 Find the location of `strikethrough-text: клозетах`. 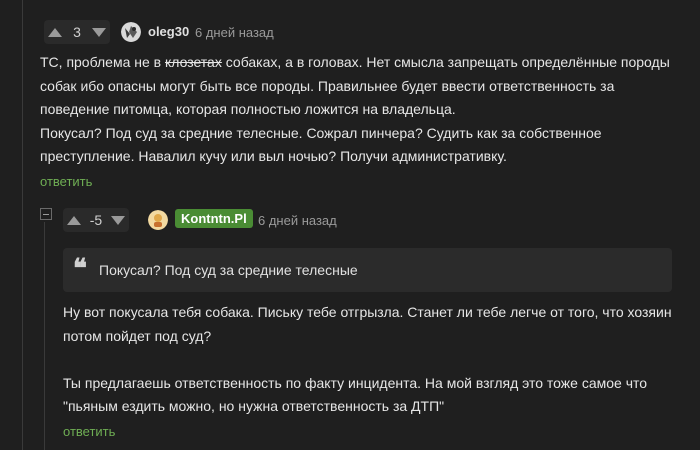

strikethrough-text: клозетах is located at coordinates (193, 62).